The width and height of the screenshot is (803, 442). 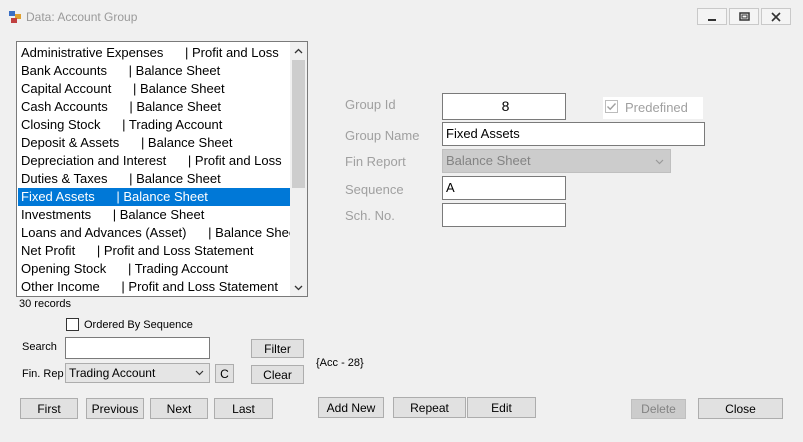 What do you see at coordinates (154, 125) in the screenshot?
I see `list-item: Closing Stock | Trading Account` at bounding box center [154, 125].